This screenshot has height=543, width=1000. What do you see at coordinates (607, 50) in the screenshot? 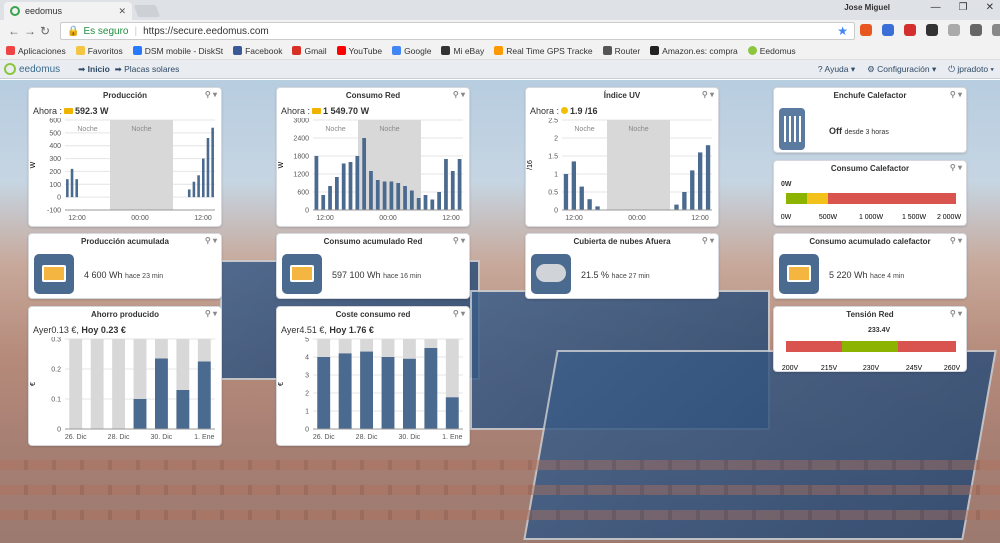
I see `router-icon` at bounding box center [607, 50].